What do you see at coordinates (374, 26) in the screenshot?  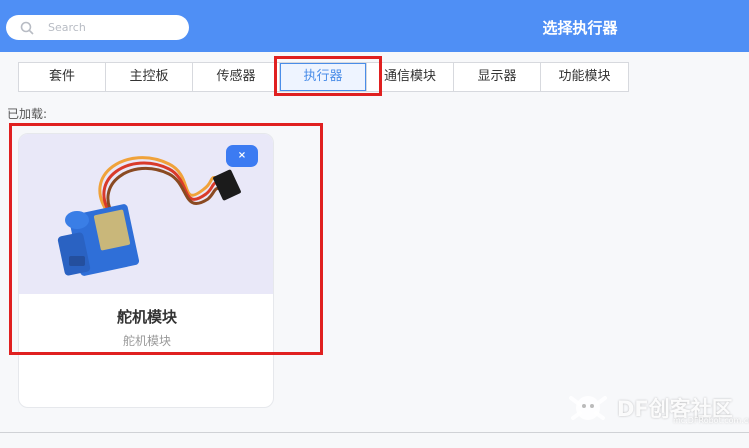 I see `top-bar: 选择执行器` at bounding box center [374, 26].